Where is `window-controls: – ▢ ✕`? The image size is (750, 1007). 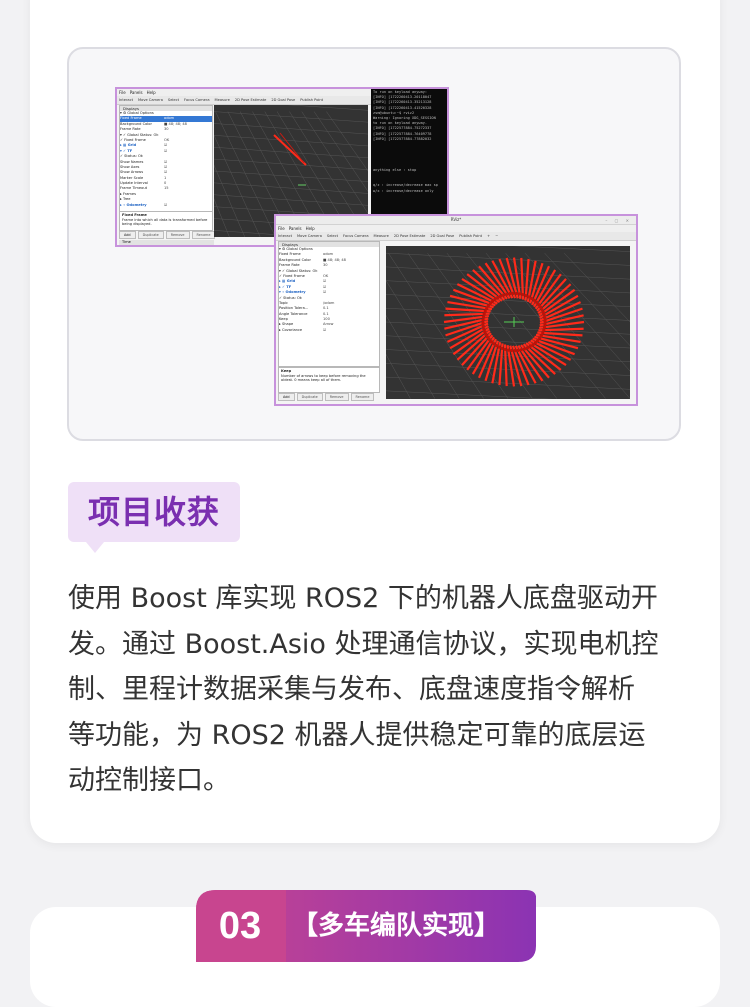
window-controls: – ▢ ✕ is located at coordinates (618, 221).